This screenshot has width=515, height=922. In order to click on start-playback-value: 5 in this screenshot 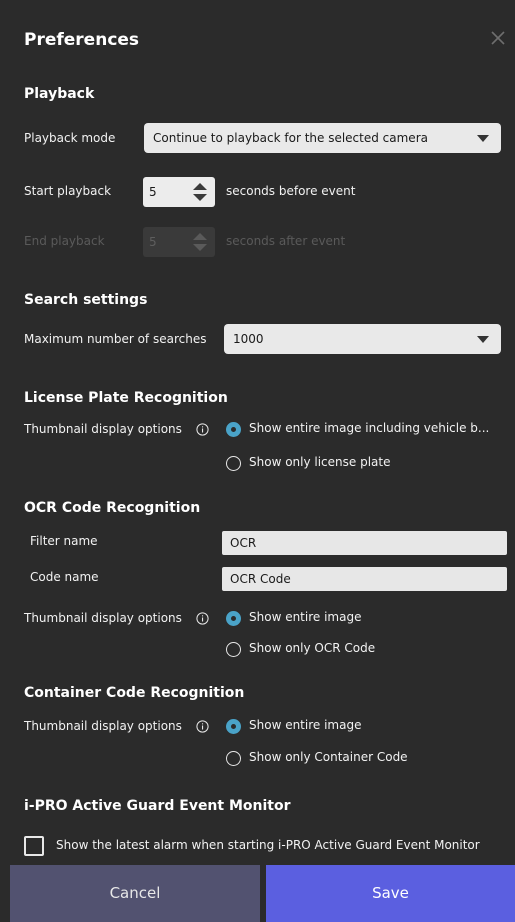, I will do `click(153, 192)`.